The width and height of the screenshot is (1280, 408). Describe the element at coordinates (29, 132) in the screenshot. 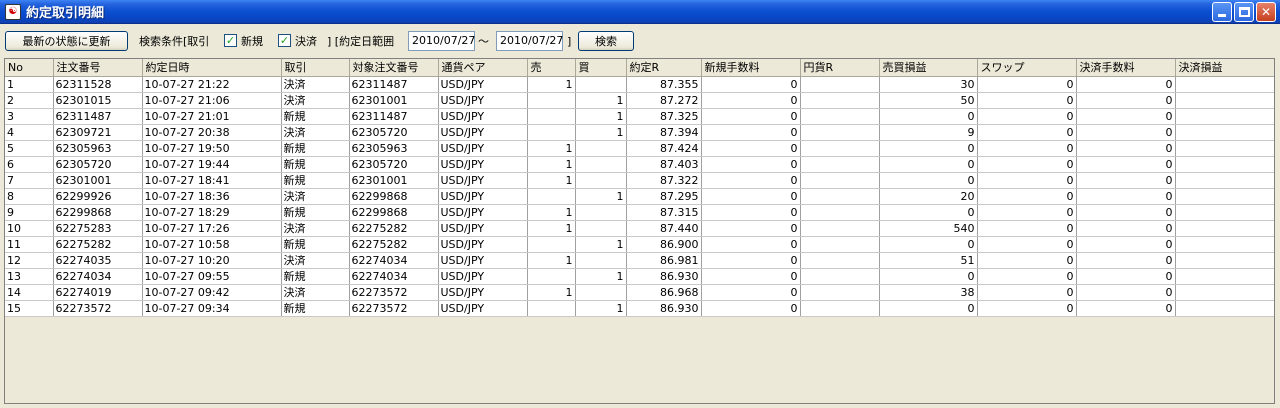

I see `table-cell: 4` at that location.